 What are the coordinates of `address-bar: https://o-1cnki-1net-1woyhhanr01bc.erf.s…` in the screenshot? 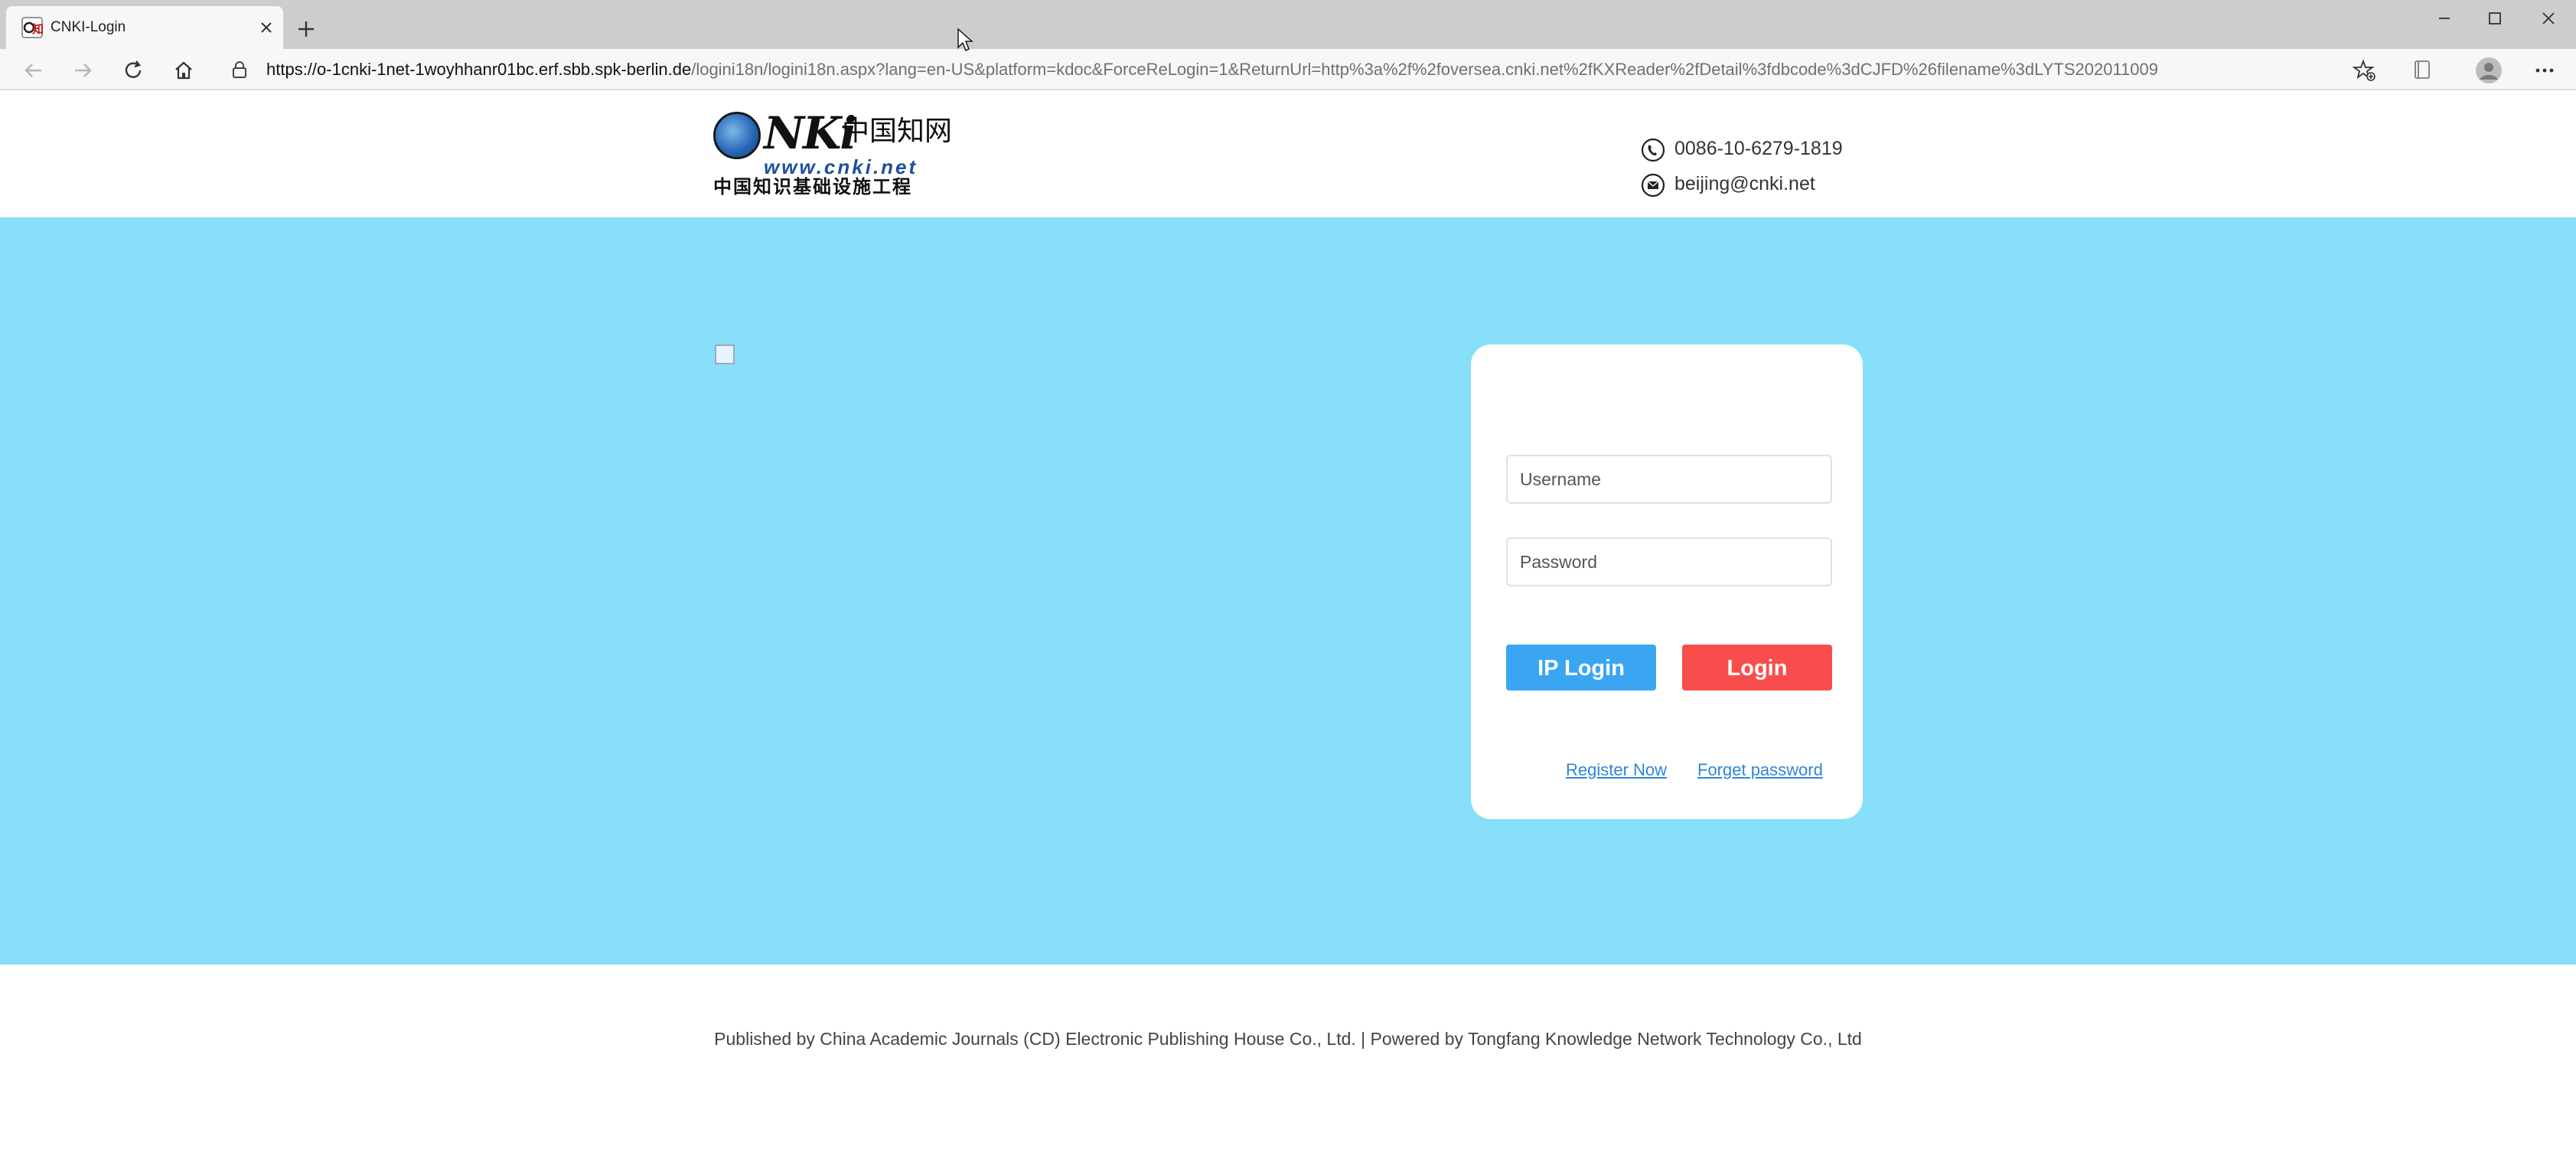 It's located at (1295, 69).